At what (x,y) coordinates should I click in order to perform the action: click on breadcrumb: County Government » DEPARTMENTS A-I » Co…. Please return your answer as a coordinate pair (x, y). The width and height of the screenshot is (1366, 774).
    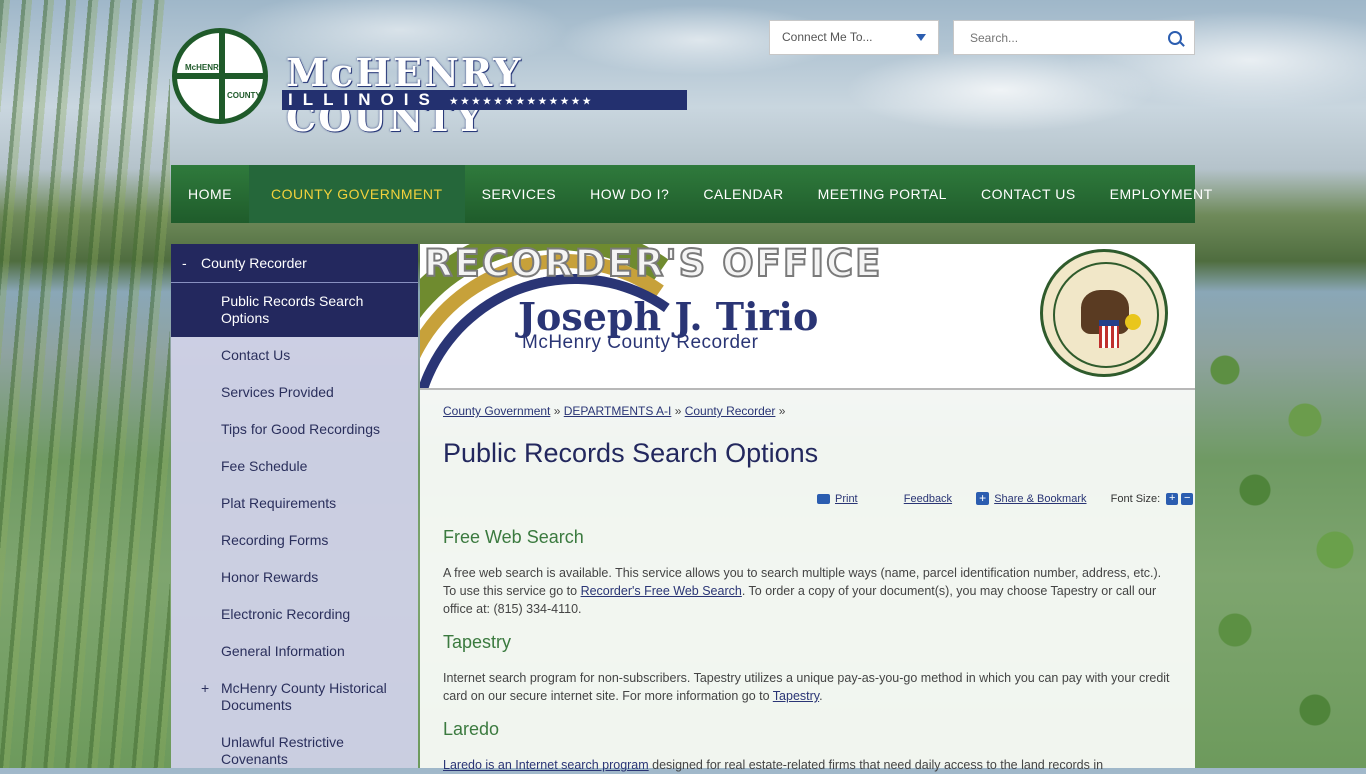
    Looking at the image, I should click on (614, 411).